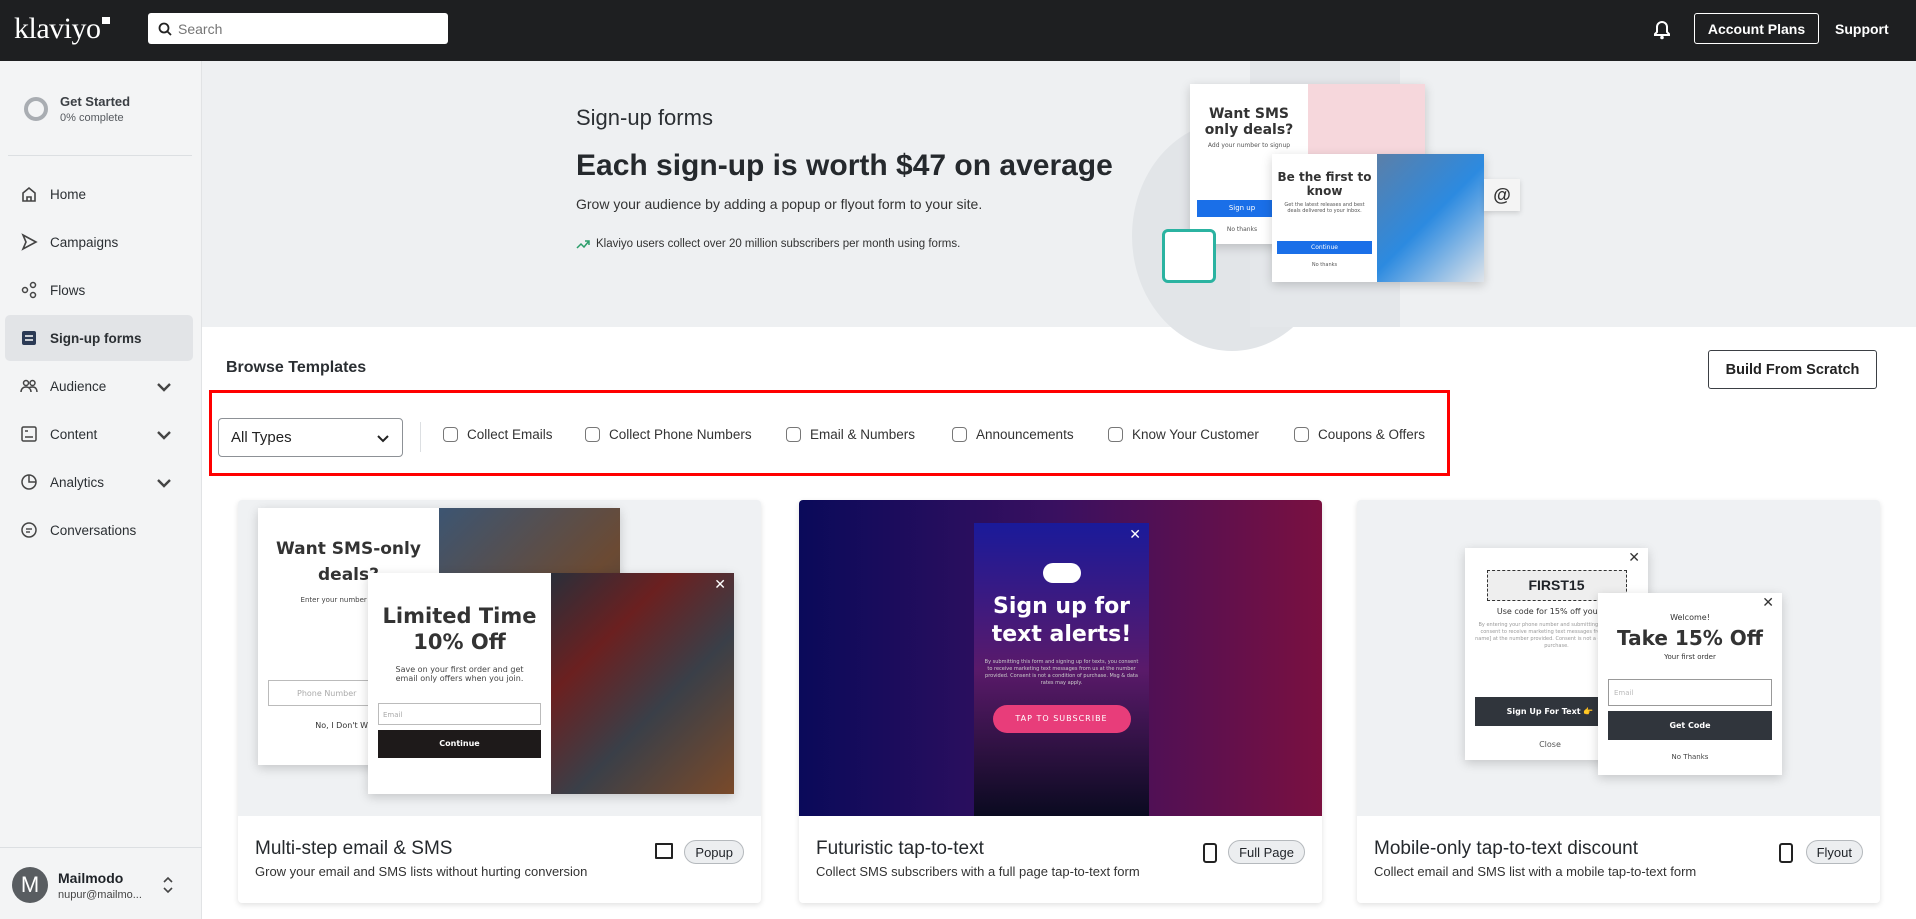  Describe the element at coordinates (510, 434) in the screenshot. I see `filter-label: Collect Emails` at that location.